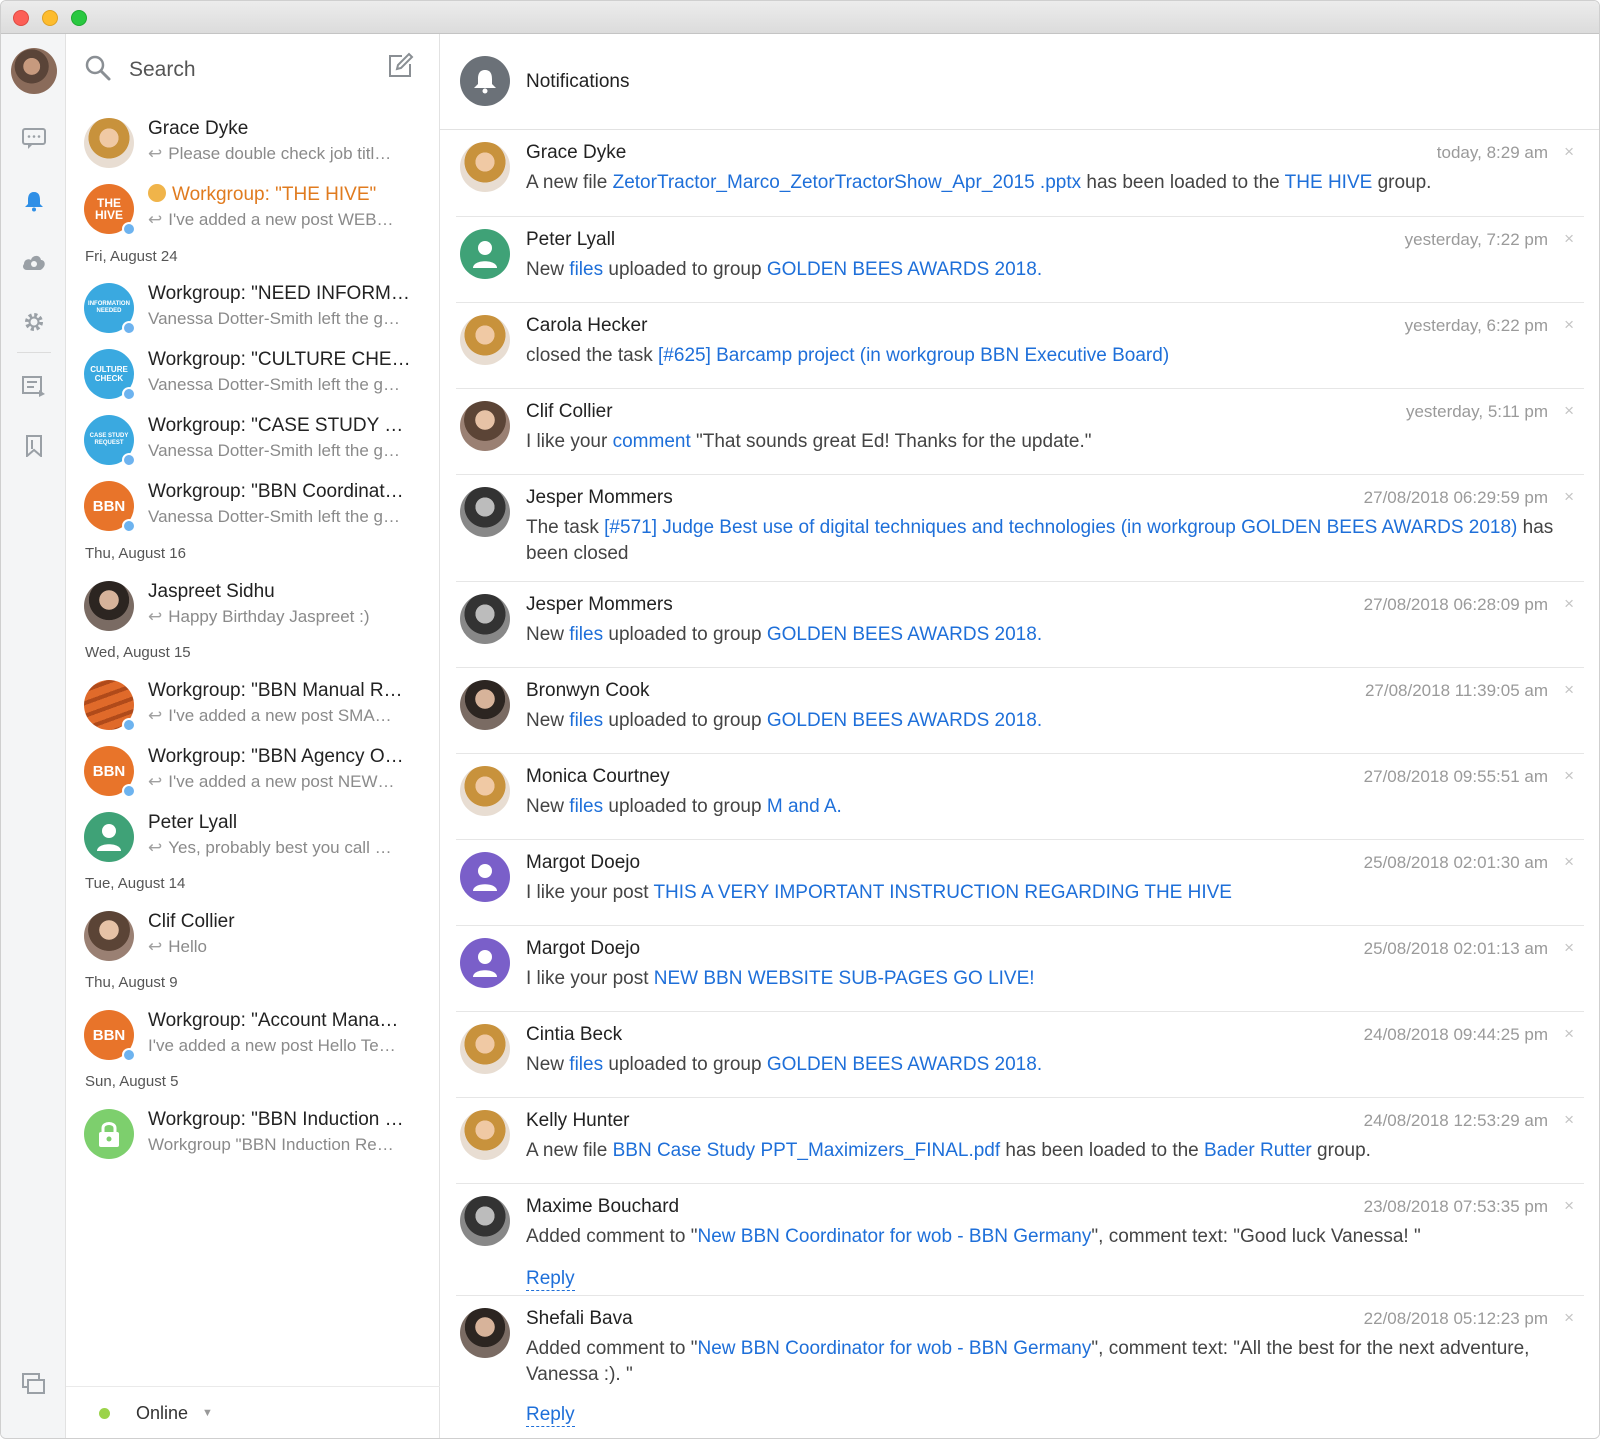 The height and width of the screenshot is (1439, 1600). I want to click on notification-link: Bader Rutter, so click(1258, 1150).